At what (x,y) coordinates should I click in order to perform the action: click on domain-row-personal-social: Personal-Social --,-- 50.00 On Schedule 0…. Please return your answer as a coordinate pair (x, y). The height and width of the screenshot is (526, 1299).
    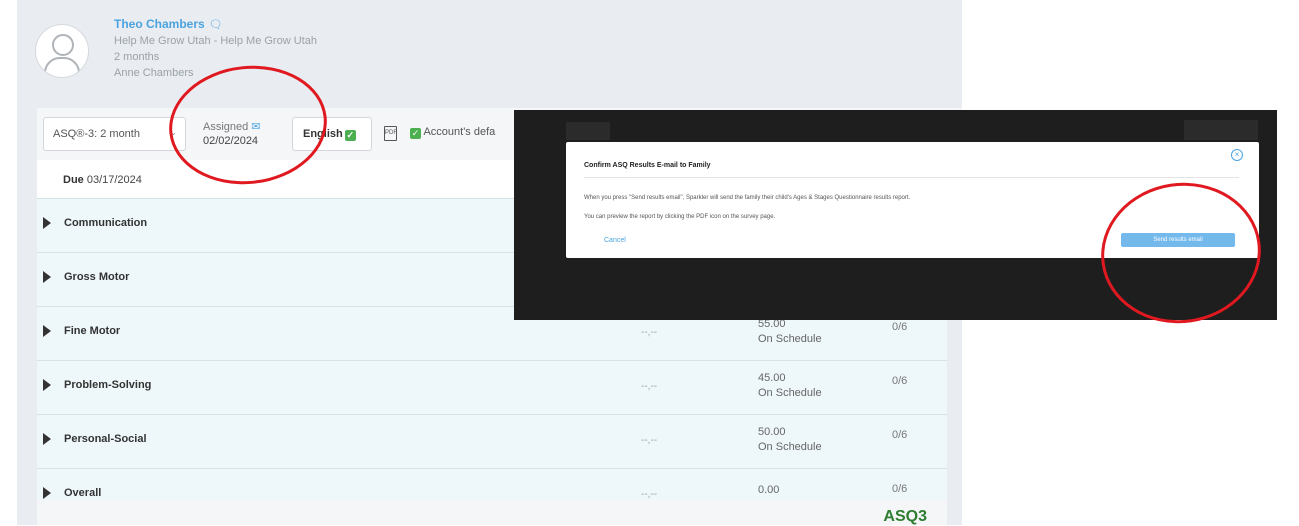
    Looking at the image, I should click on (492, 441).